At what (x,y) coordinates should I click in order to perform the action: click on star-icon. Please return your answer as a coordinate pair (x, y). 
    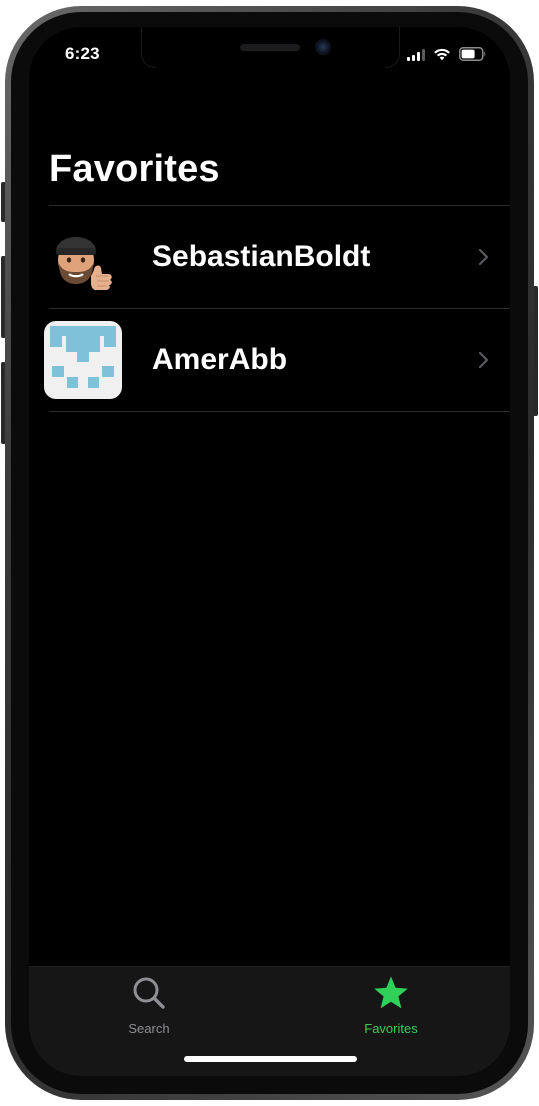
    Looking at the image, I should click on (391, 992).